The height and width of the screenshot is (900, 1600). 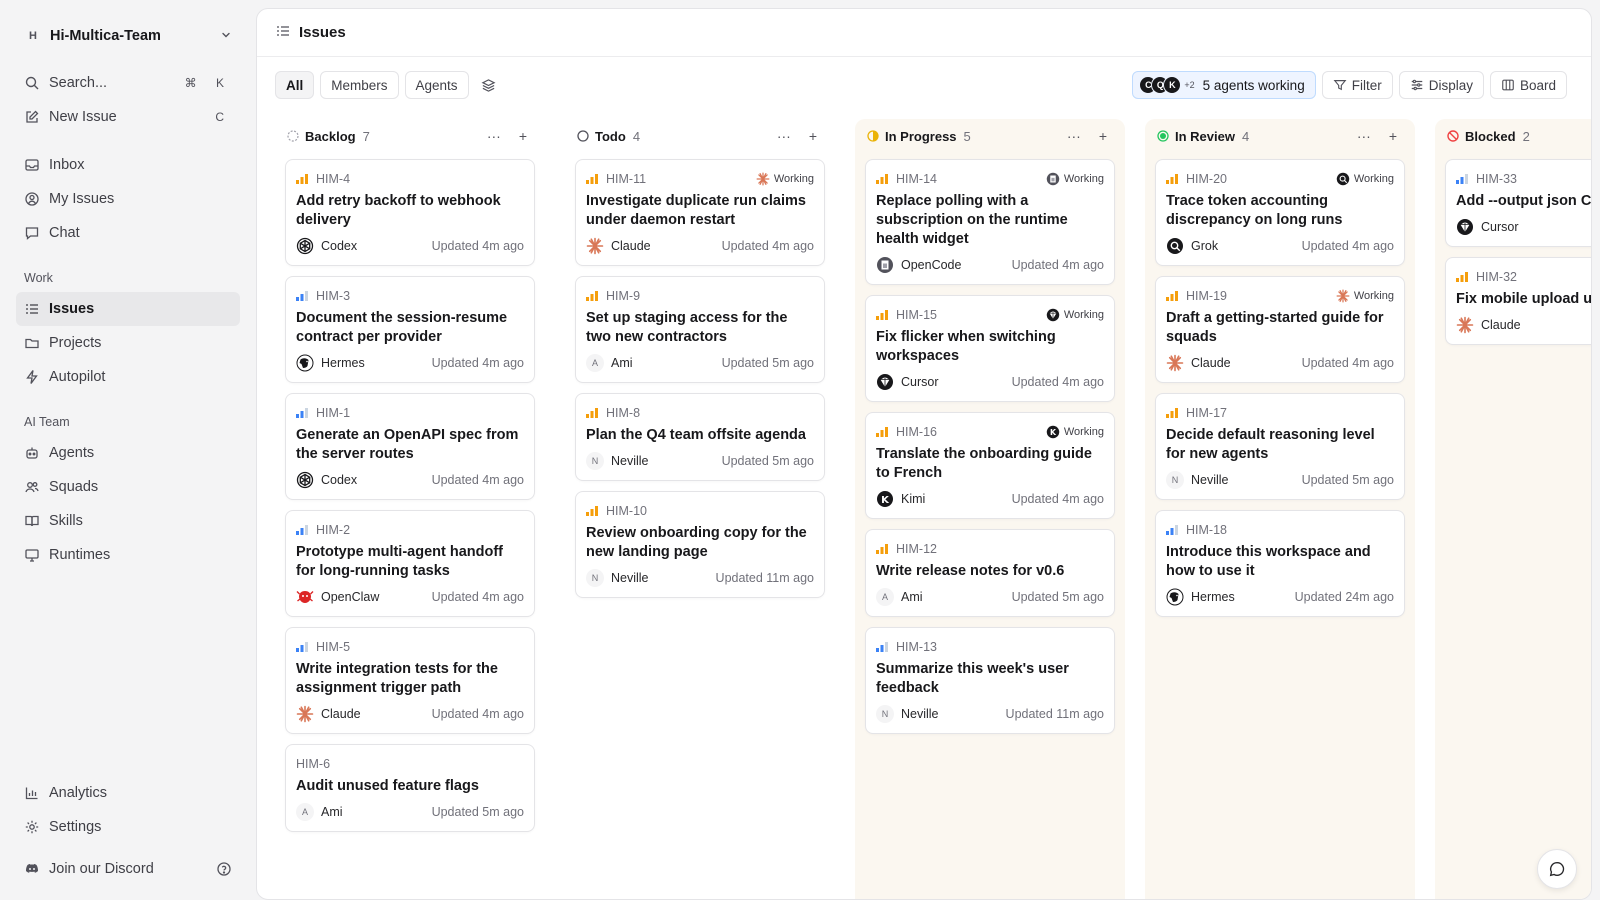 I want to click on opencode-logo-icon, so click(x=1053, y=179).